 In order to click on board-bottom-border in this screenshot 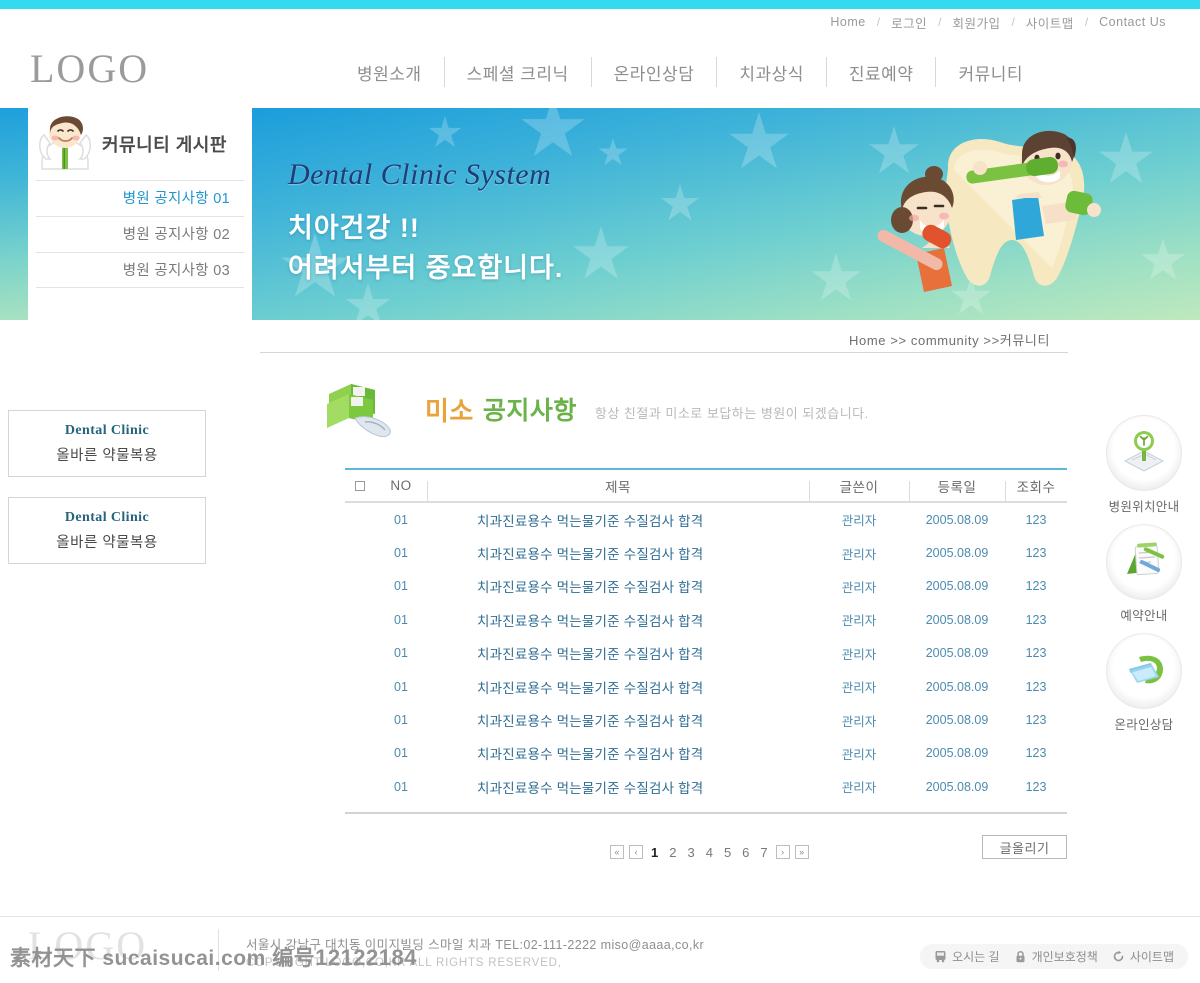, I will do `click(706, 812)`.